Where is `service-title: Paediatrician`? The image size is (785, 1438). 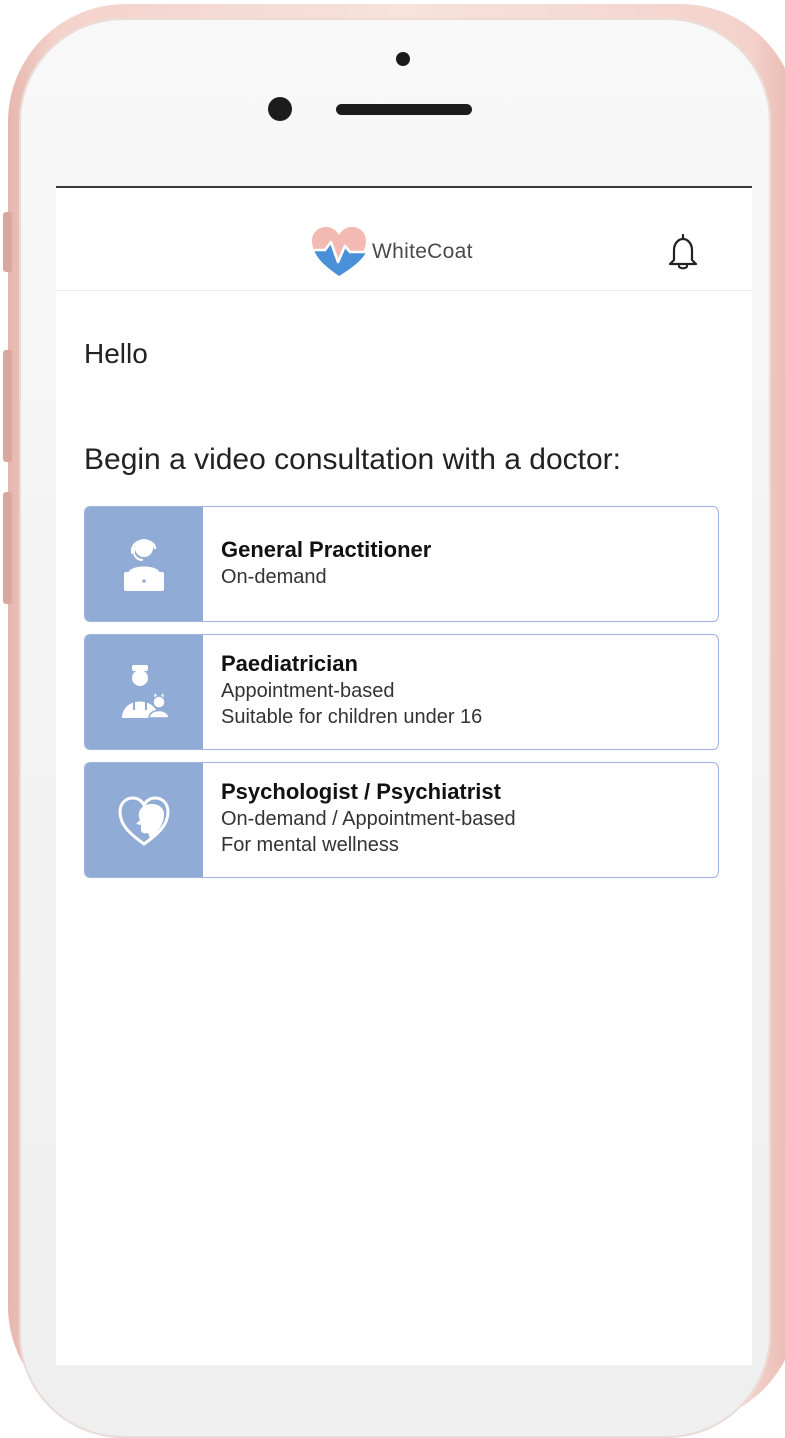
service-title: Paediatrician is located at coordinates (289, 663).